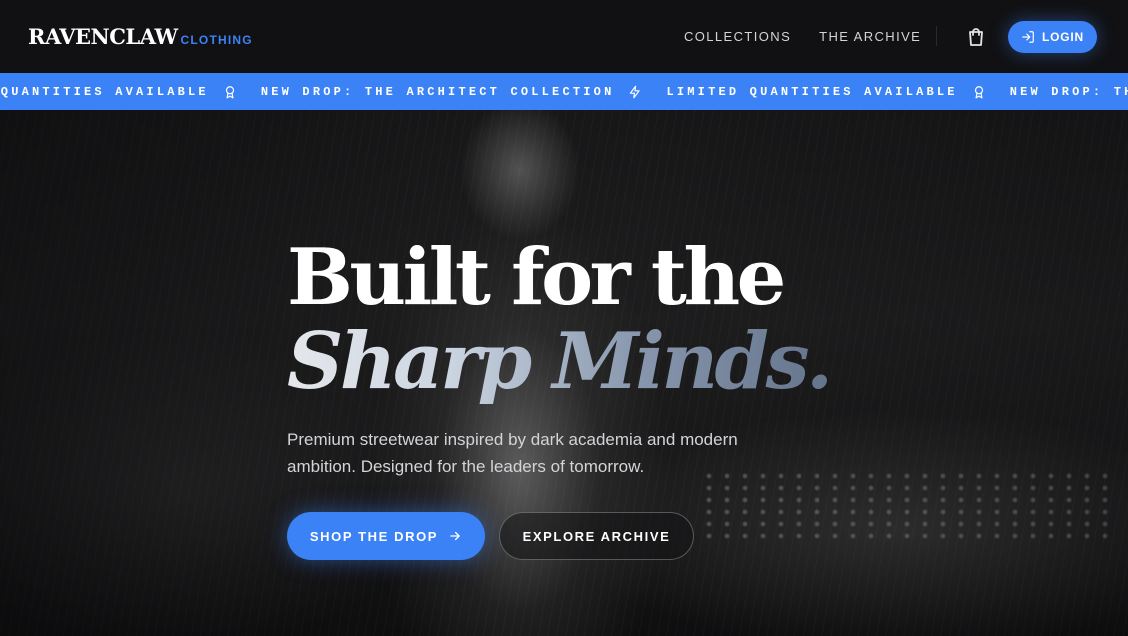 The width and height of the screenshot is (1128, 636). I want to click on lightning-icon, so click(635, 92).